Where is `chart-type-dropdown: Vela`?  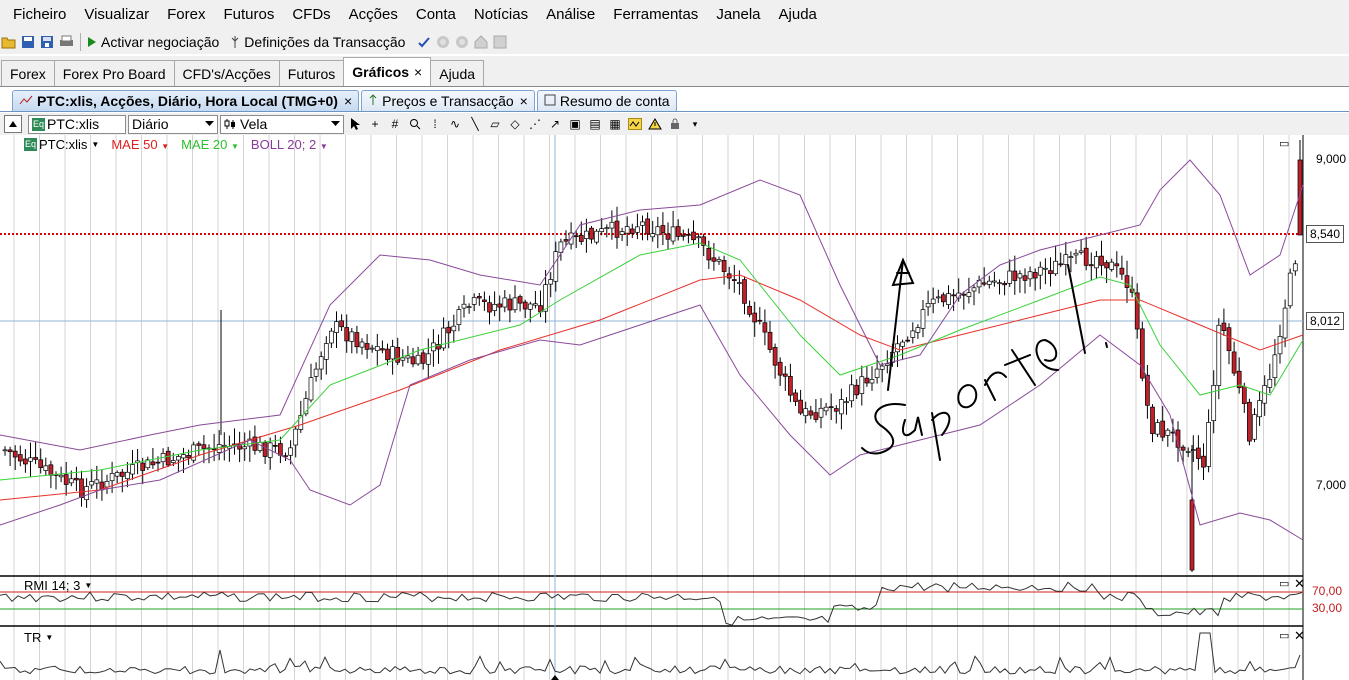 chart-type-dropdown: Vela is located at coordinates (282, 124).